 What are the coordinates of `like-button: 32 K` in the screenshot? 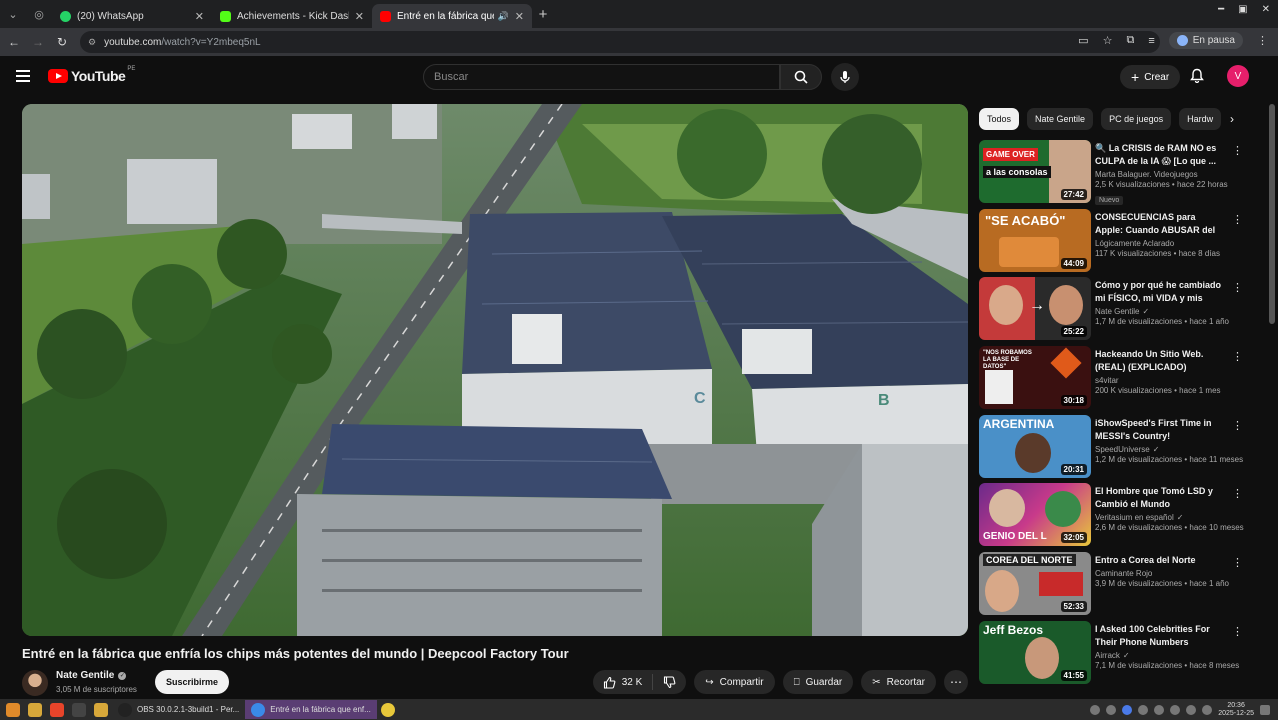 It's located at (623, 682).